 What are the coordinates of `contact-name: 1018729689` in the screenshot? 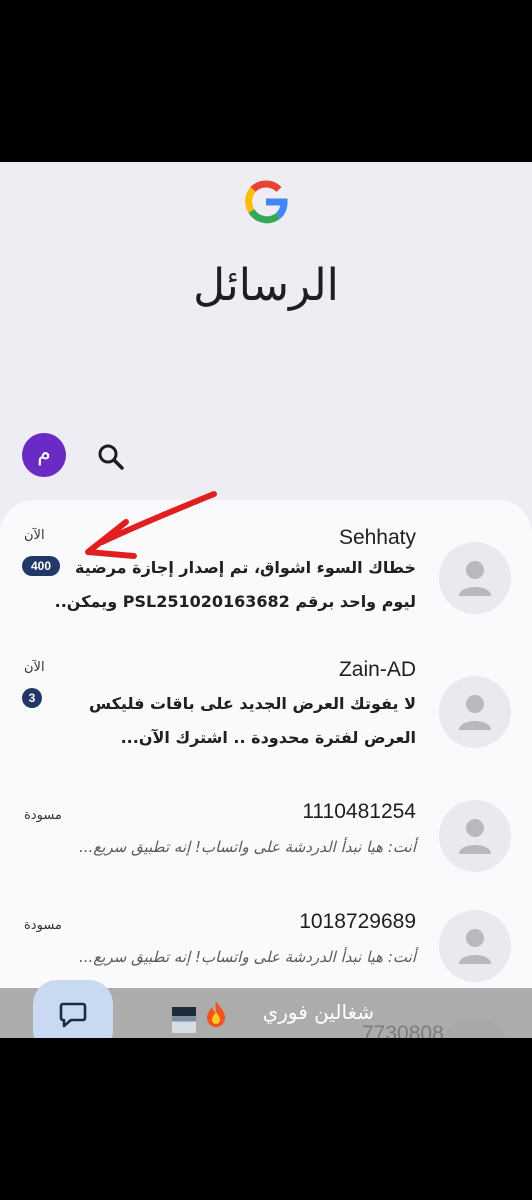 It's located at (357, 921).